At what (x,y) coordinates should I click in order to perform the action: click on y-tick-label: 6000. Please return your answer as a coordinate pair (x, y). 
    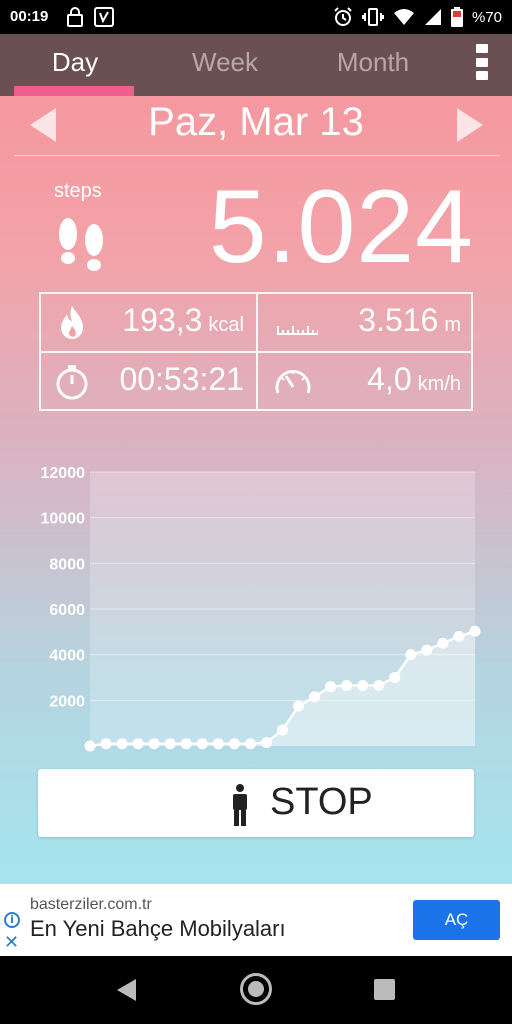
    Looking at the image, I should click on (67, 610).